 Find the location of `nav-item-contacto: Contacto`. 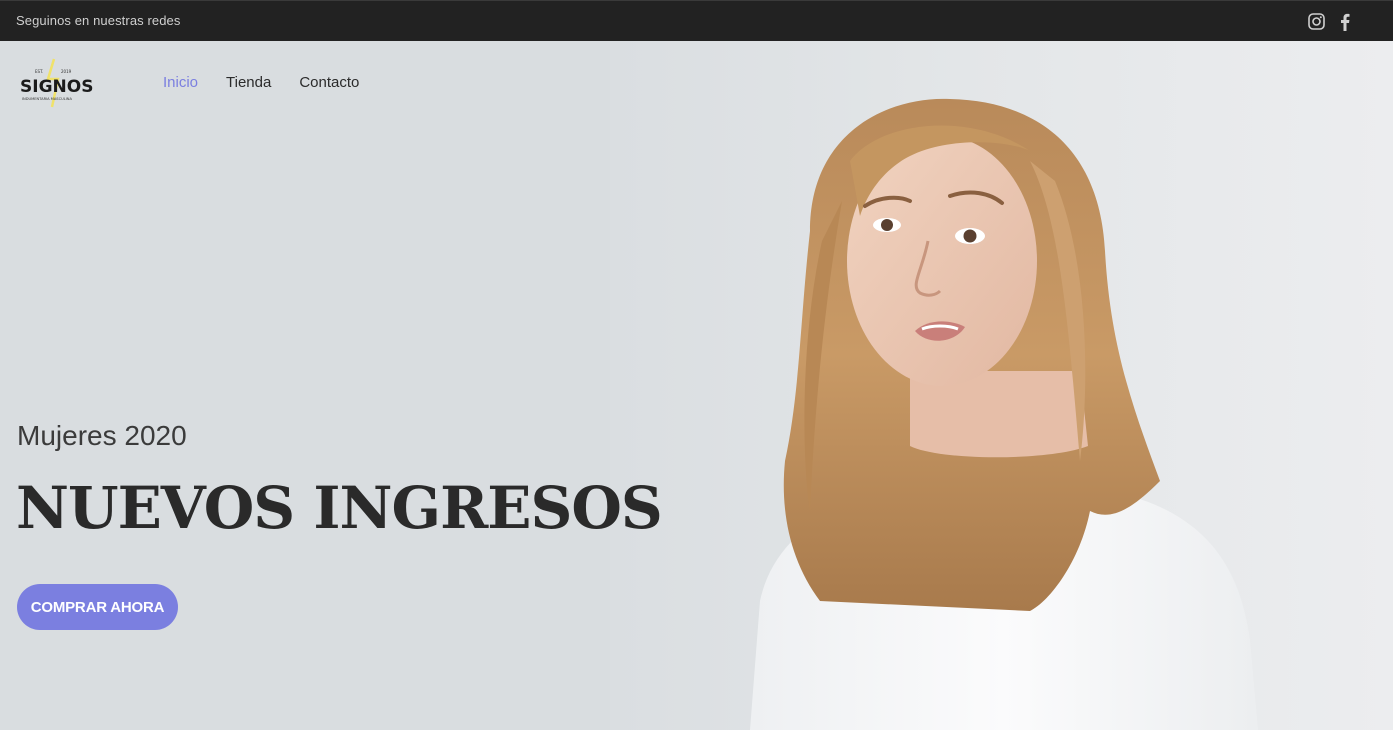

nav-item-contacto: Contacto is located at coordinates (329, 82).